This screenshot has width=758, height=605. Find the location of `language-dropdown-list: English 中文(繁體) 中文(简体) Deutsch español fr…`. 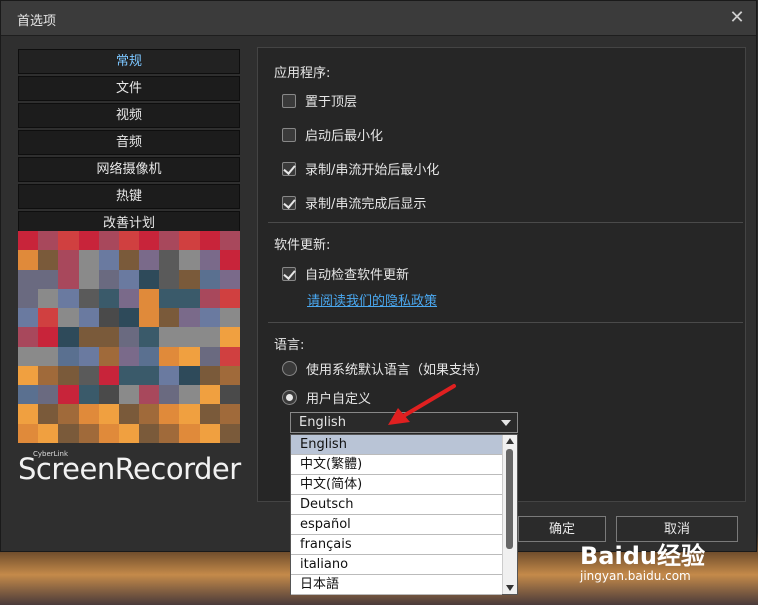

language-dropdown-list: English 中文(繁體) 中文(简体) Deutsch español fr… is located at coordinates (404, 514).